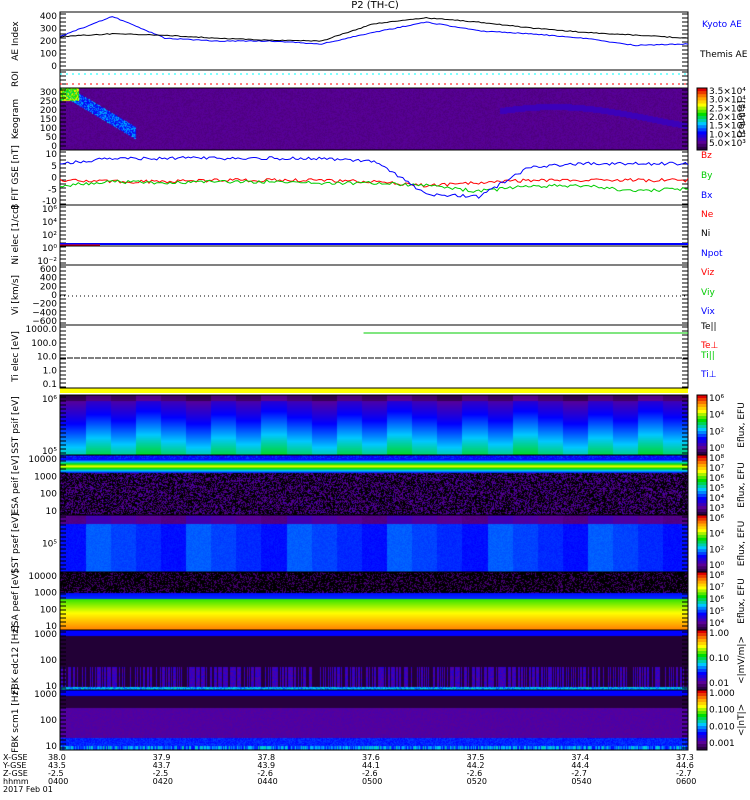 The image size is (750, 800). Describe the element at coordinates (16, 659) in the screenshot. I see `y-axis-label: FBK edc12 [Hz]` at that location.